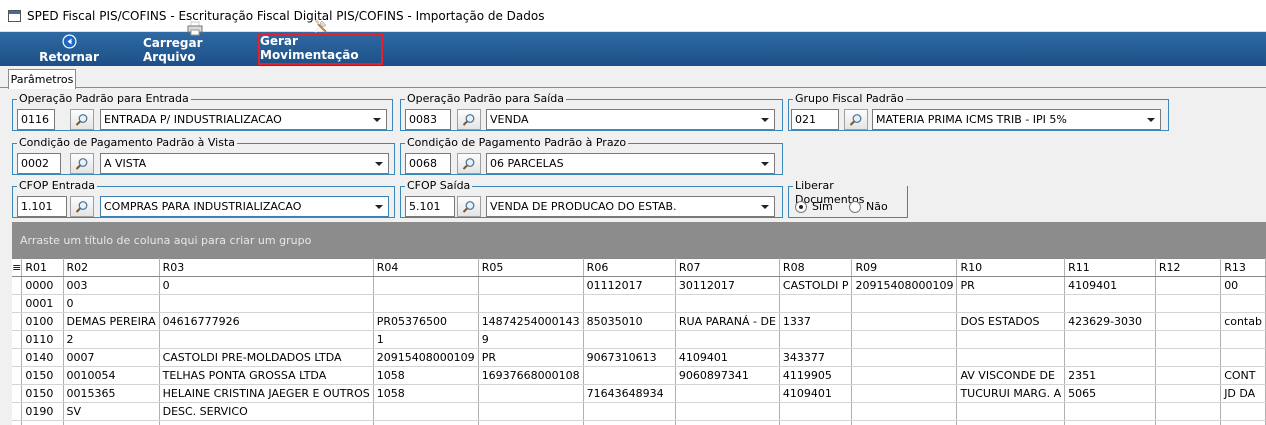 This screenshot has height=425, width=1266. Describe the element at coordinates (531, 339) in the screenshot. I see `table-cell: 9` at that location.